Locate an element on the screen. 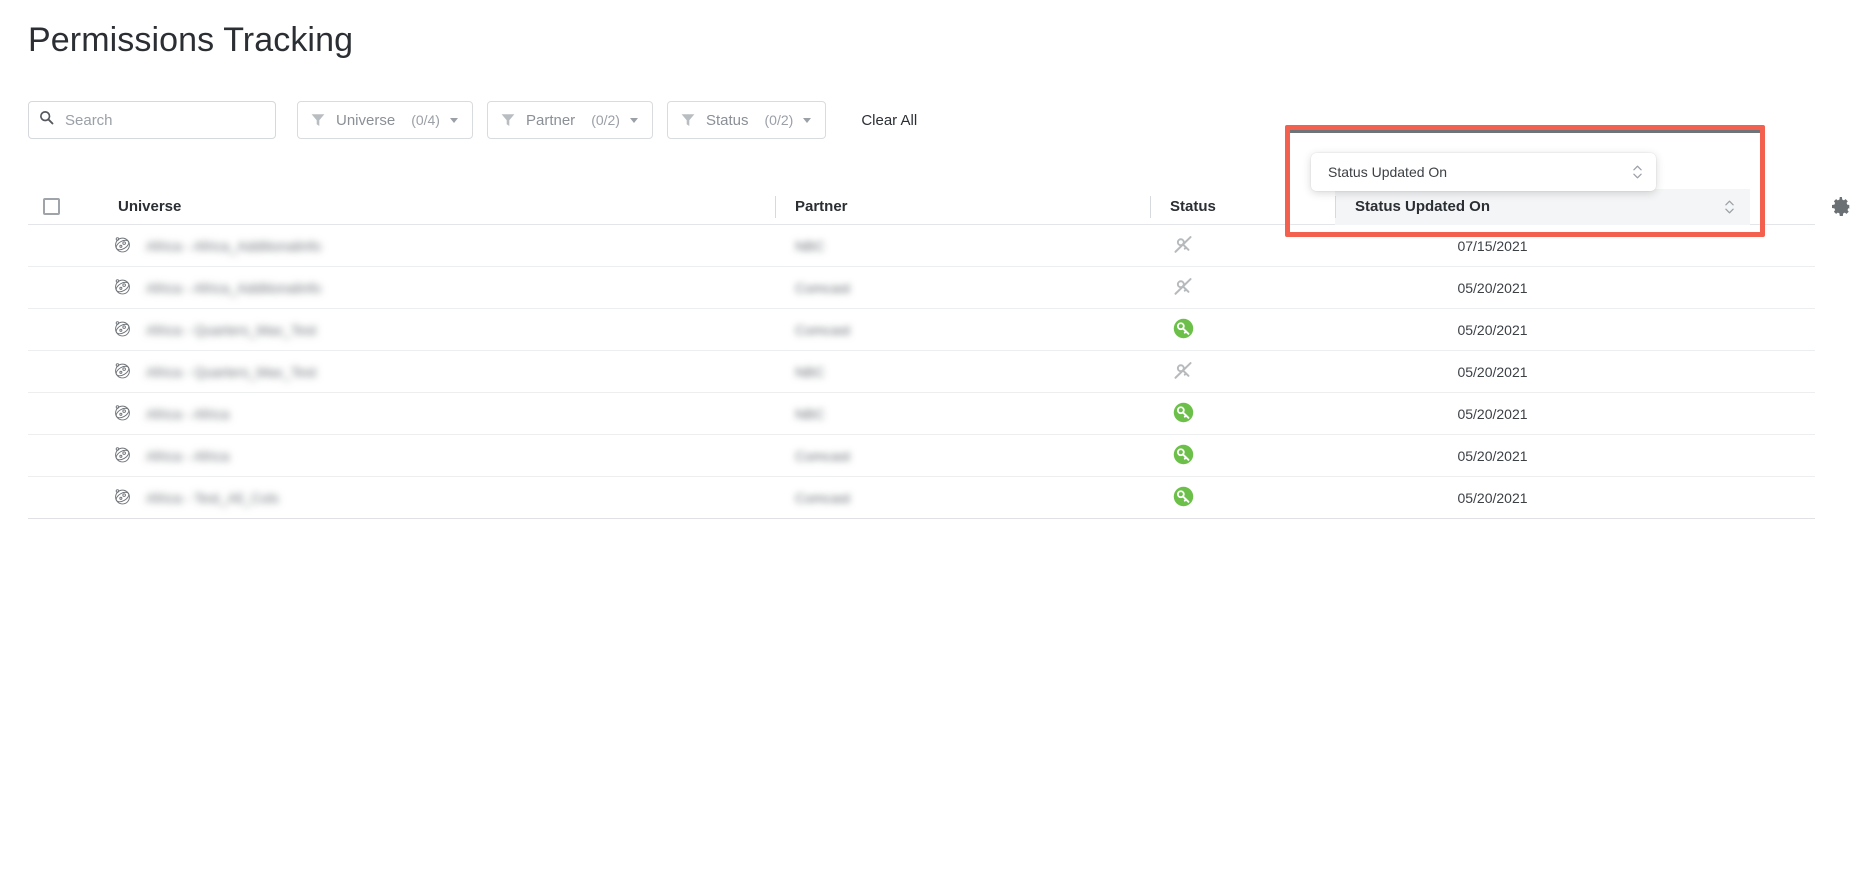 This screenshot has height=888, width=1869. cell-universe-value: Africa - Test_All_Cols is located at coordinates (212, 497).